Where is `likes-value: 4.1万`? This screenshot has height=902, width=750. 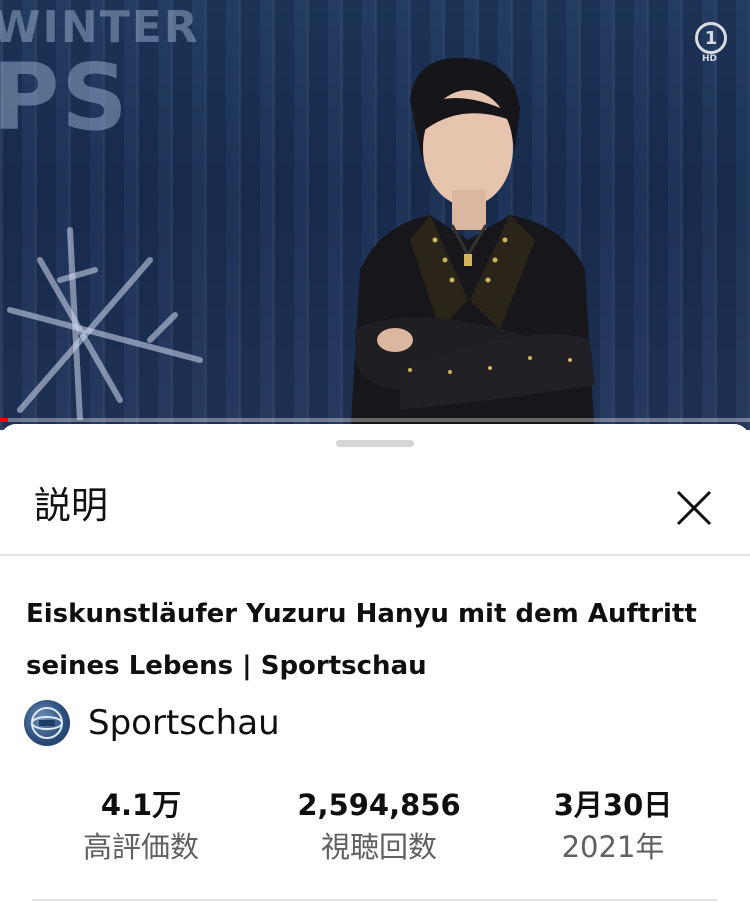 likes-value: 4.1万 is located at coordinates (141, 805).